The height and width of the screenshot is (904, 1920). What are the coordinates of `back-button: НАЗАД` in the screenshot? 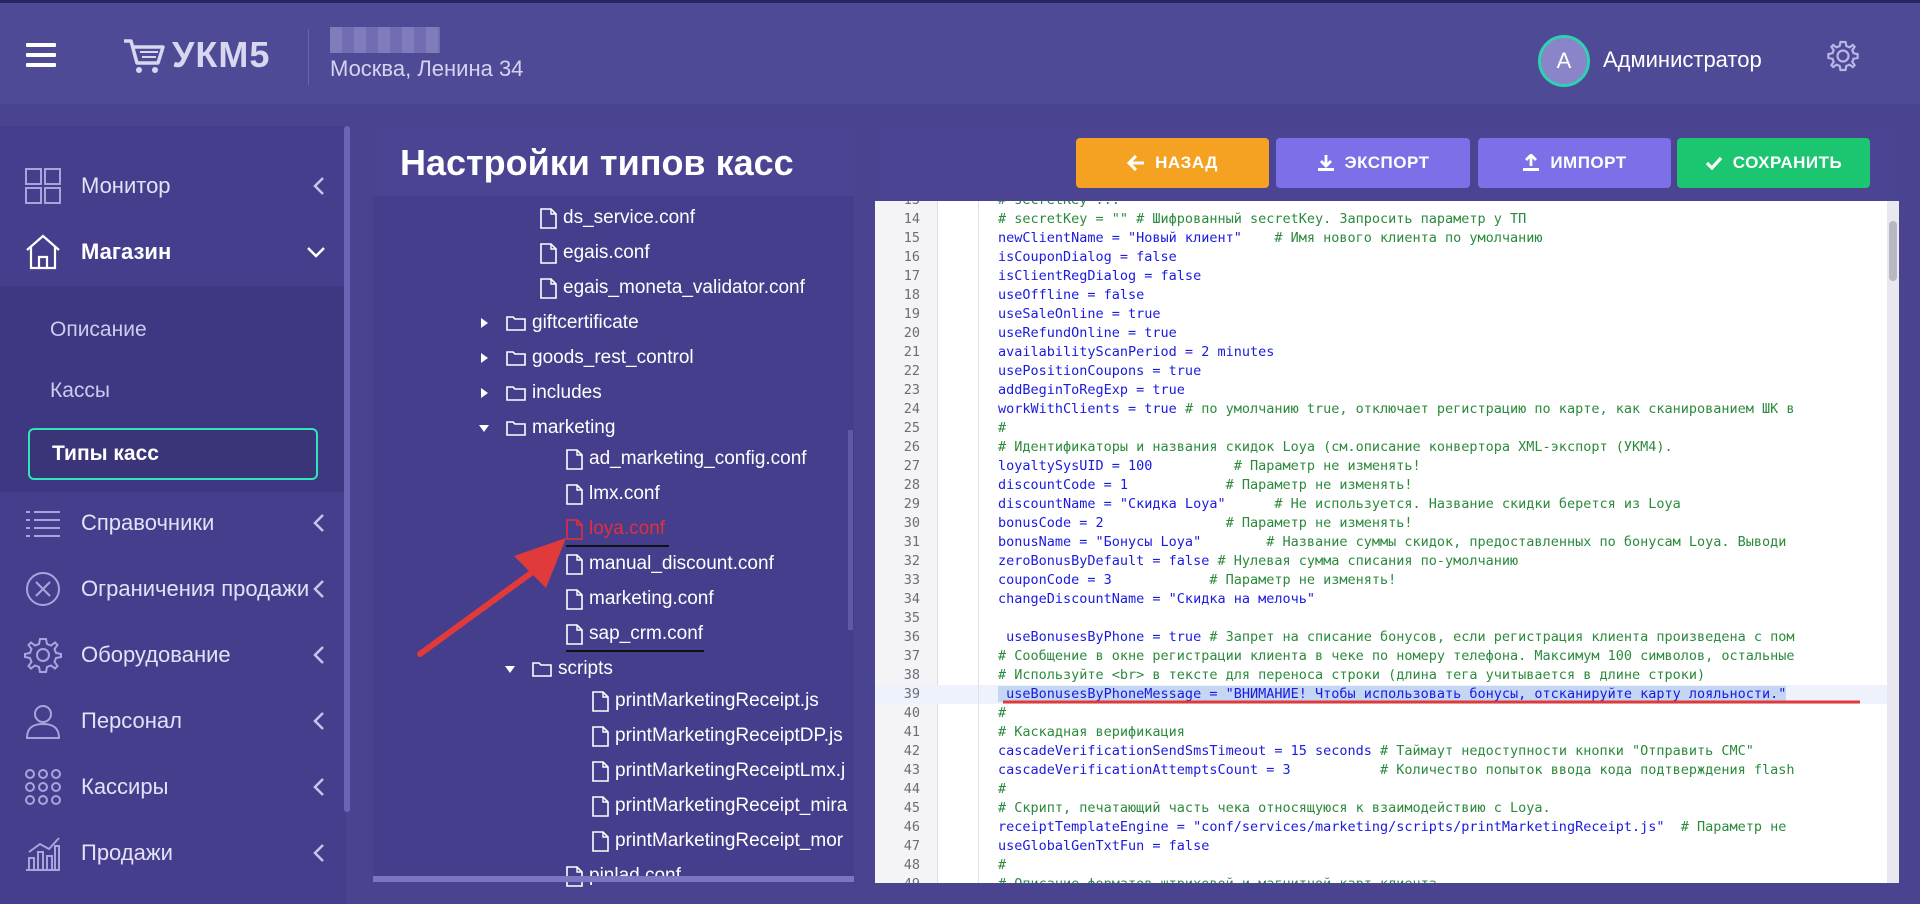 It's located at (1172, 163).